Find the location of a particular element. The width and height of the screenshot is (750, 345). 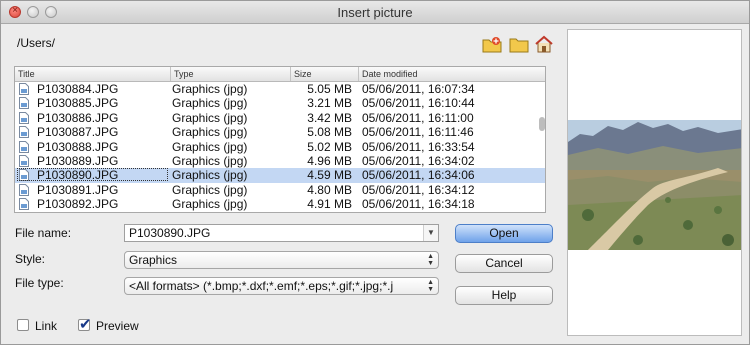

link-label: Link is located at coordinates (46, 326).